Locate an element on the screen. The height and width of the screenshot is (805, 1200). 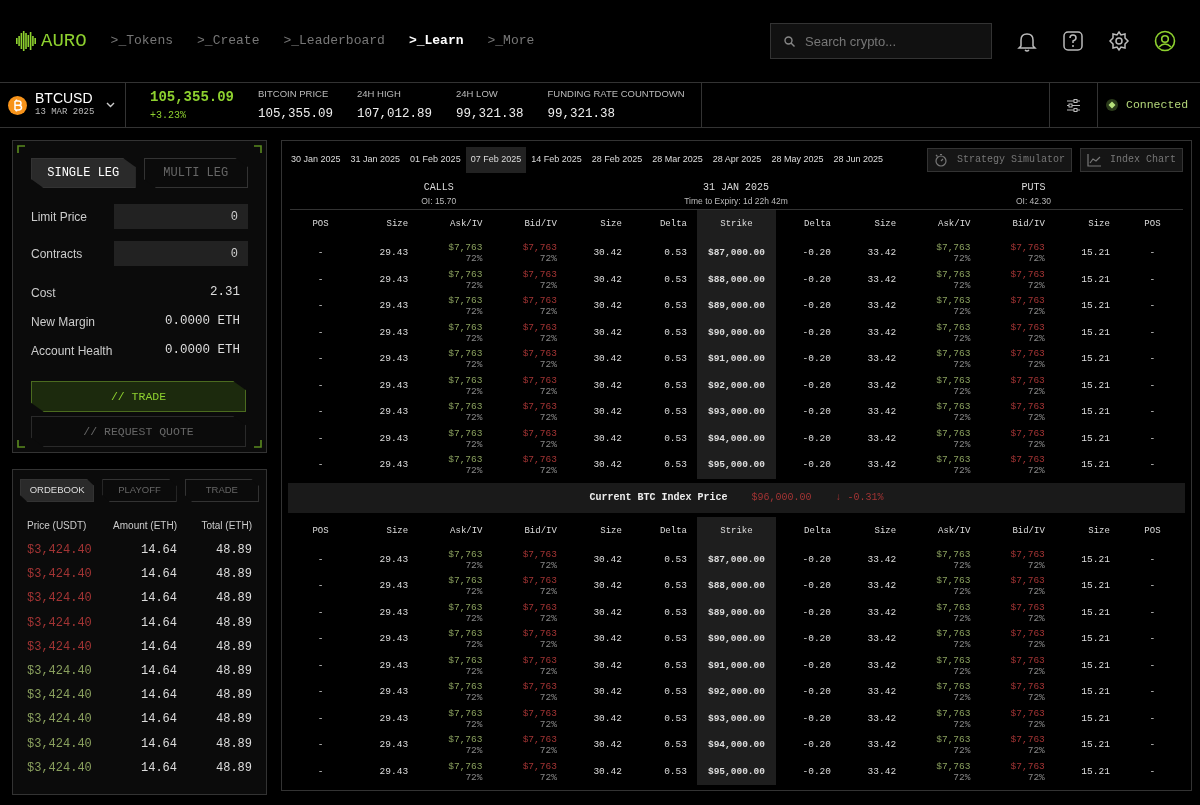
expiry-tab: 28 Feb 2025 is located at coordinates (617, 159).